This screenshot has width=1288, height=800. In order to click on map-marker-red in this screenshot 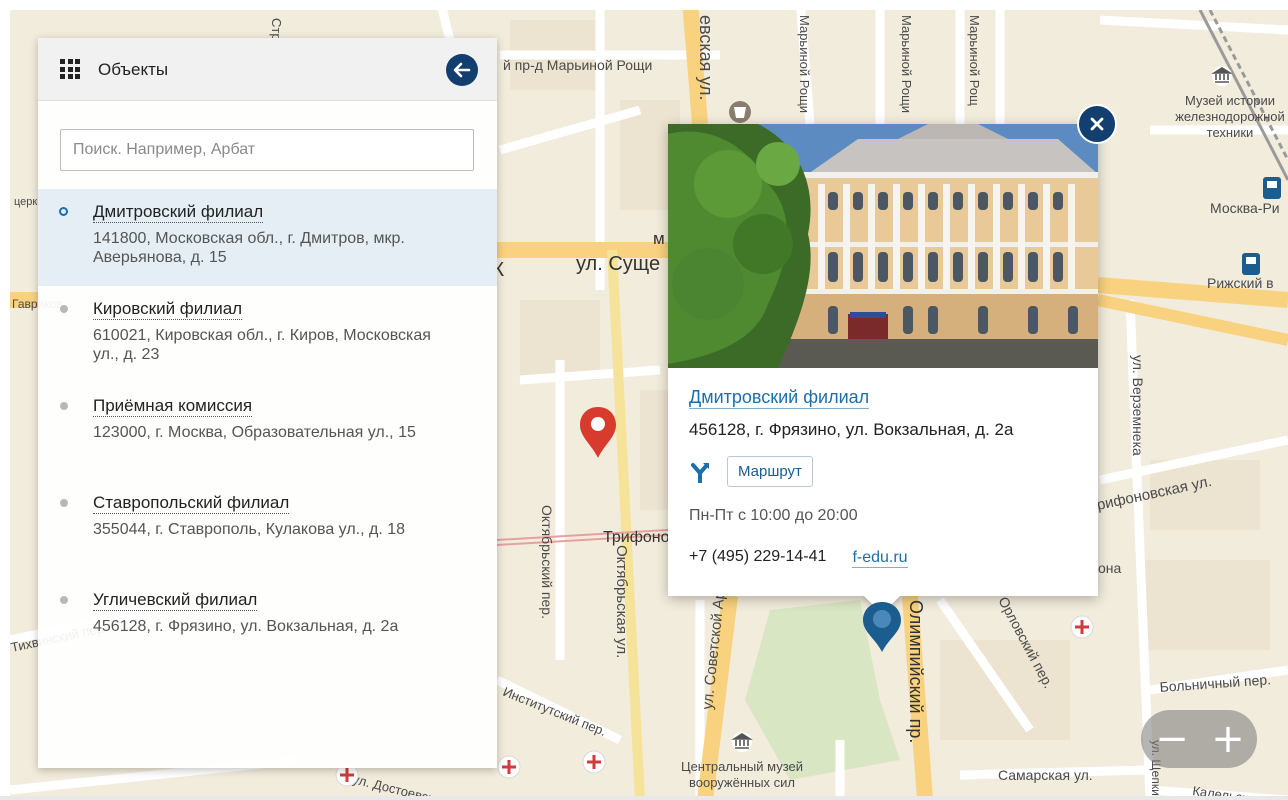, I will do `click(598, 432)`.